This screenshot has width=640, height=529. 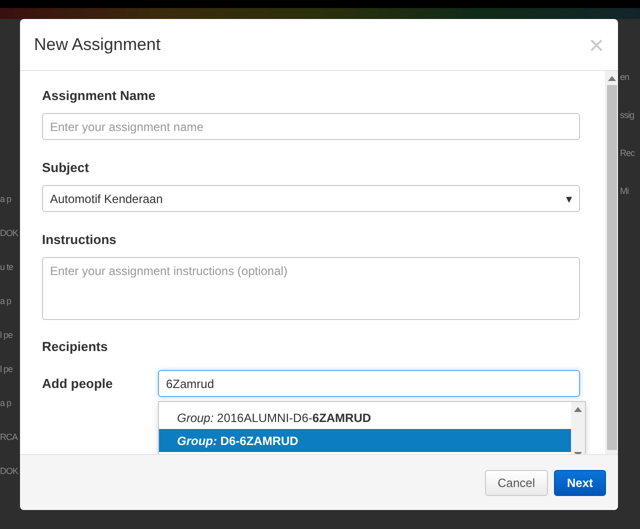 I want to click on scrollbar, so click(x=611, y=262).